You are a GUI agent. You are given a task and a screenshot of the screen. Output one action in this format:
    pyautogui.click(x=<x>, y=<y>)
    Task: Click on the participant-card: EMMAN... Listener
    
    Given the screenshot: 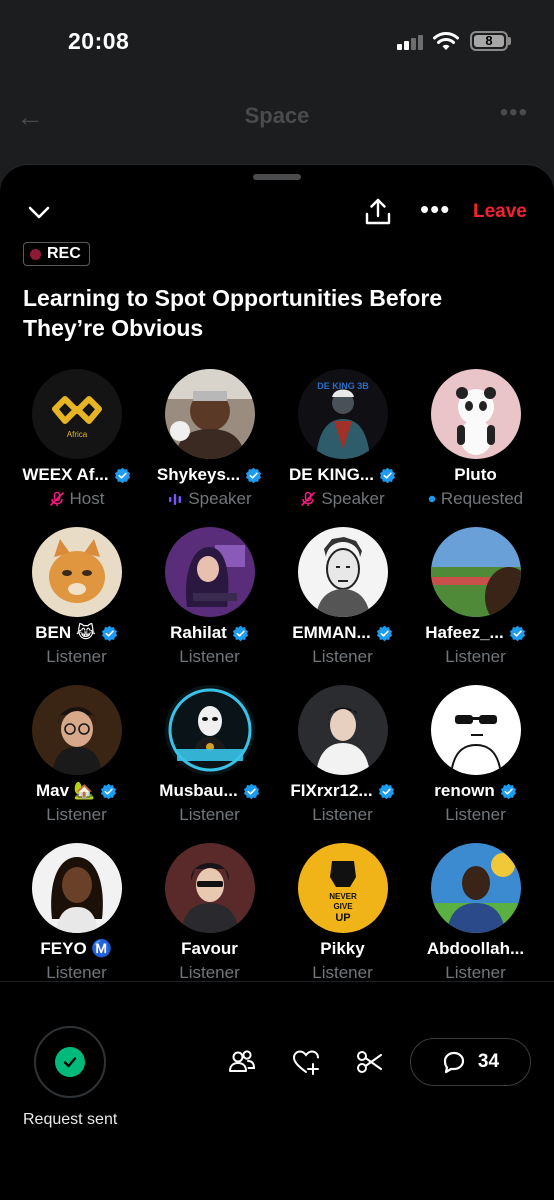 What is the action you would take?
    pyautogui.click(x=342, y=602)
    